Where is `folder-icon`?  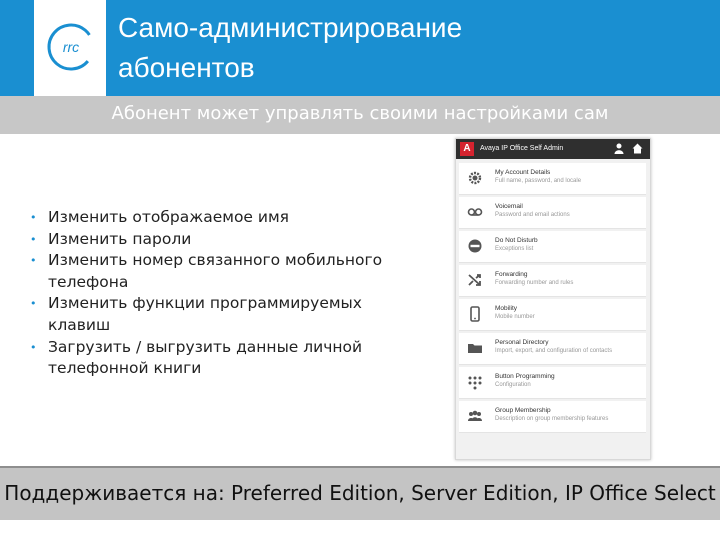
folder-icon is located at coordinates (475, 348).